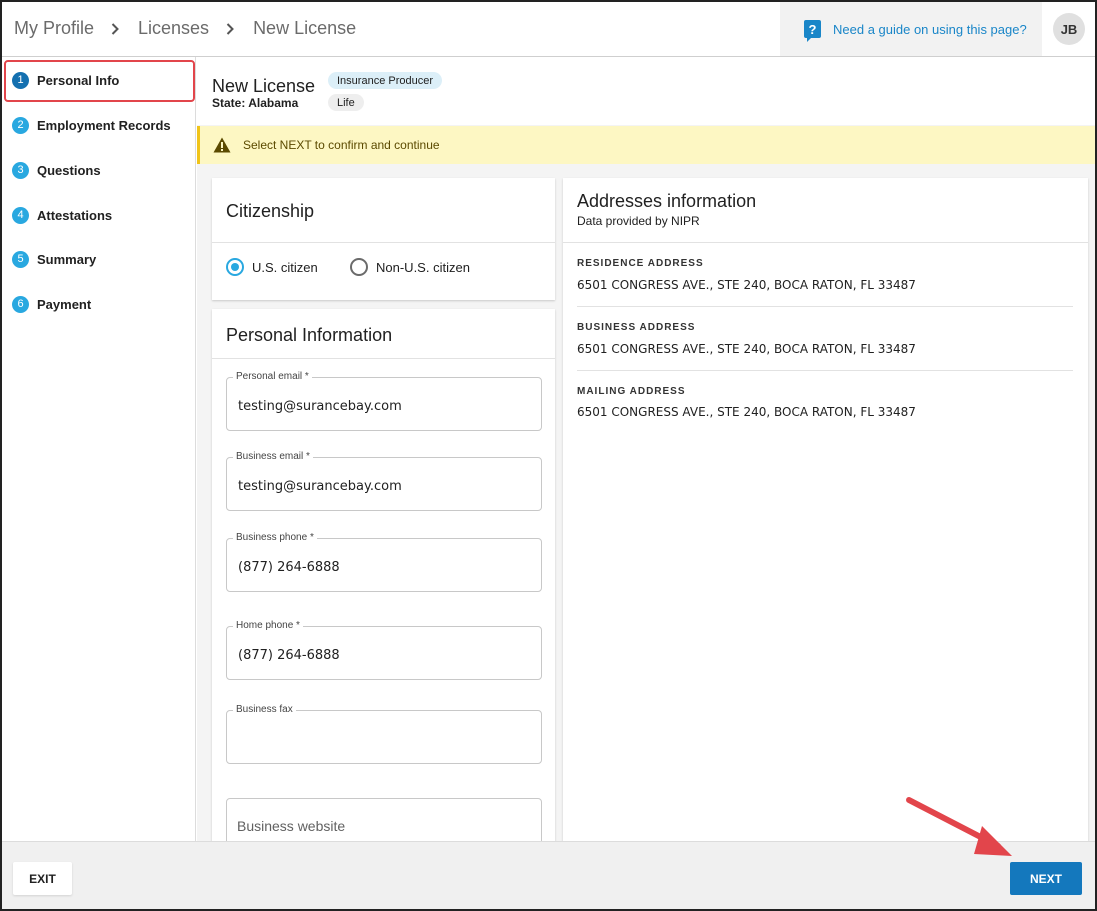  Describe the element at coordinates (64, 304) in the screenshot. I see `step-label: Payment` at that location.